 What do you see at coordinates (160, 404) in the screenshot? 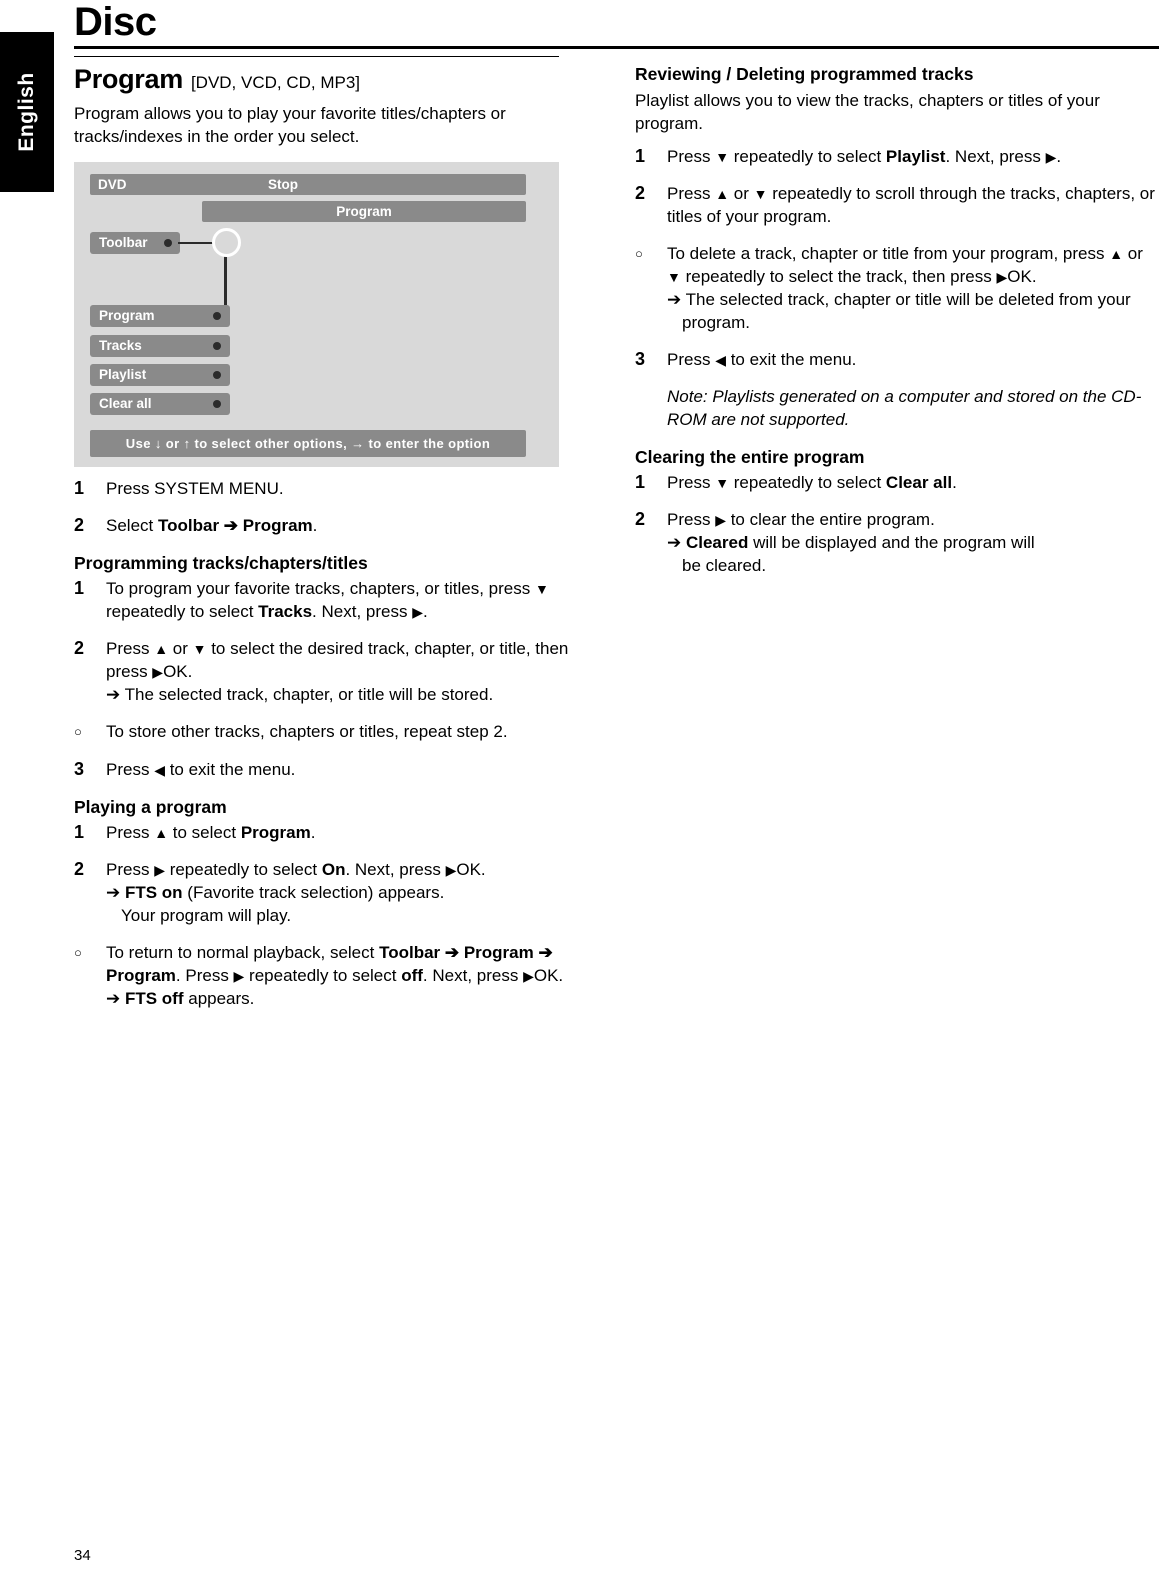
I see `osd-menu-item-clear-all: Clear all` at bounding box center [160, 404].